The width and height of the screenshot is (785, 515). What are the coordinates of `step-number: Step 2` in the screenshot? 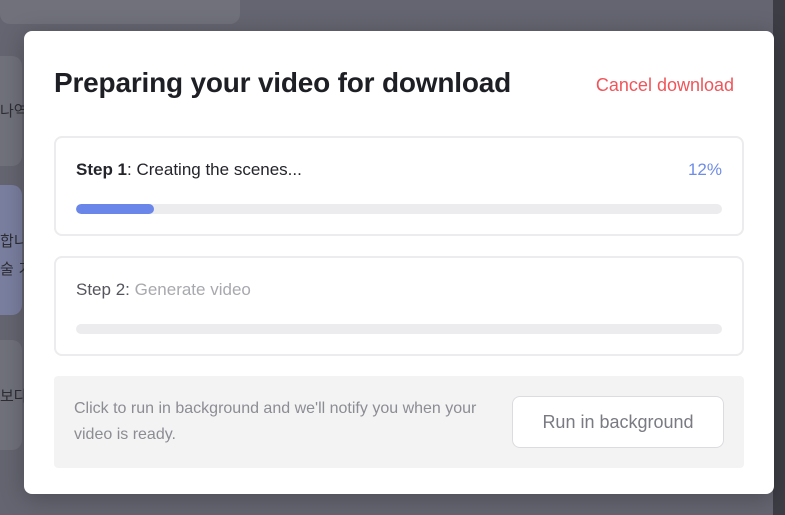 It's located at (101, 289).